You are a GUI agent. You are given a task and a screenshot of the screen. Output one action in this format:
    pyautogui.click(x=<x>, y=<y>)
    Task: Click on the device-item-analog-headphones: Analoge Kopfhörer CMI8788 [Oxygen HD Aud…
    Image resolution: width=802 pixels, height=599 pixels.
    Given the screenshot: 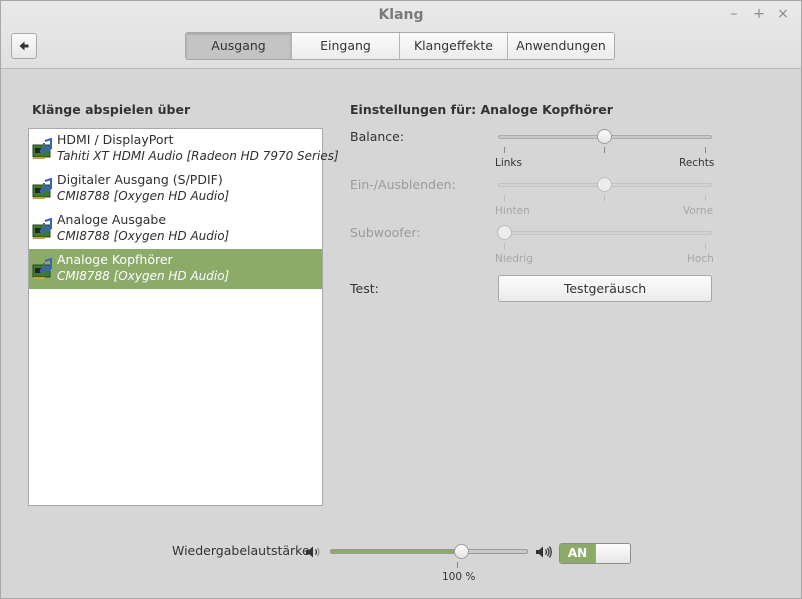 What is the action you would take?
    pyautogui.click(x=175, y=269)
    